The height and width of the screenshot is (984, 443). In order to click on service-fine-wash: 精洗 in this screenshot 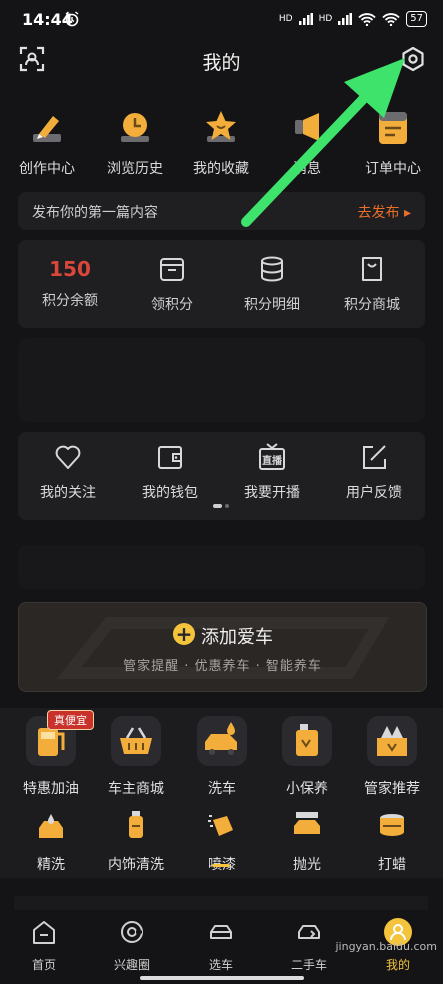, I will do `click(51, 841)`.